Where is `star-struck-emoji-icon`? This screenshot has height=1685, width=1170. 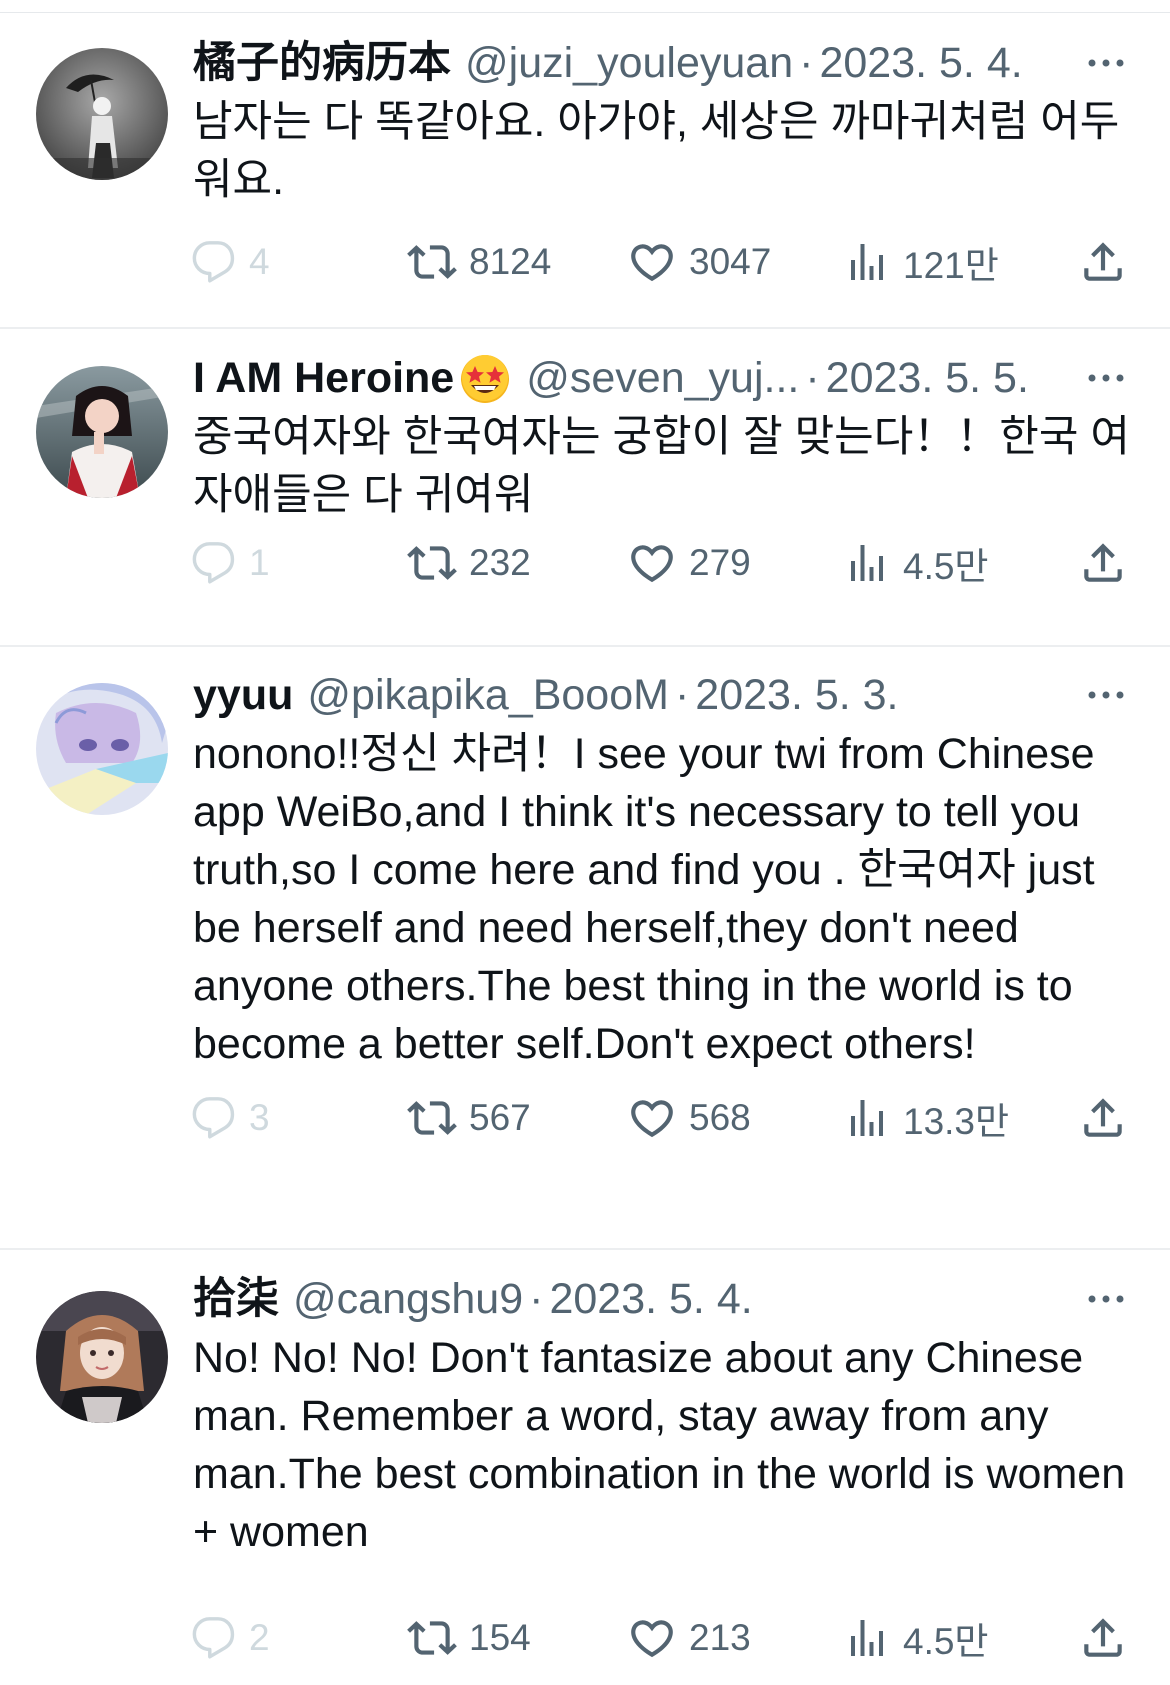 star-struck-emoji-icon is located at coordinates (485, 379).